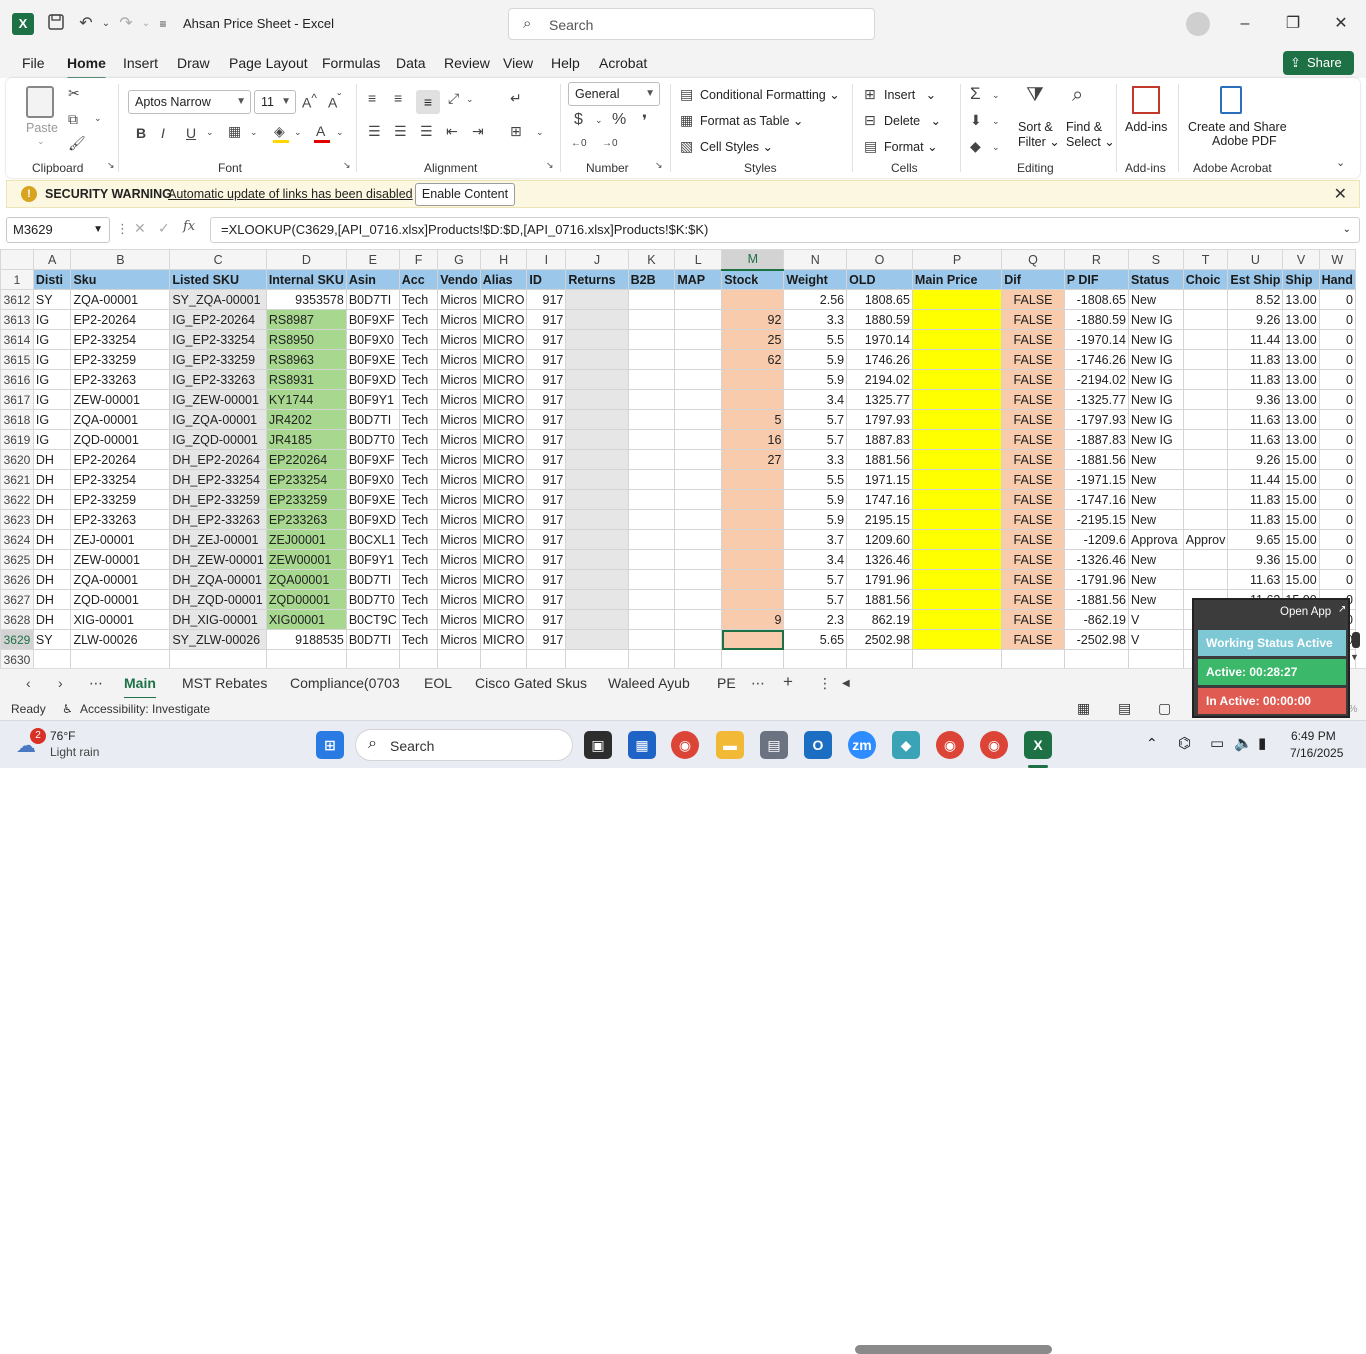 Image resolution: width=1366 pixels, height=1354 pixels. What do you see at coordinates (306, 259) in the screenshot?
I see `column-header-d: D` at bounding box center [306, 259].